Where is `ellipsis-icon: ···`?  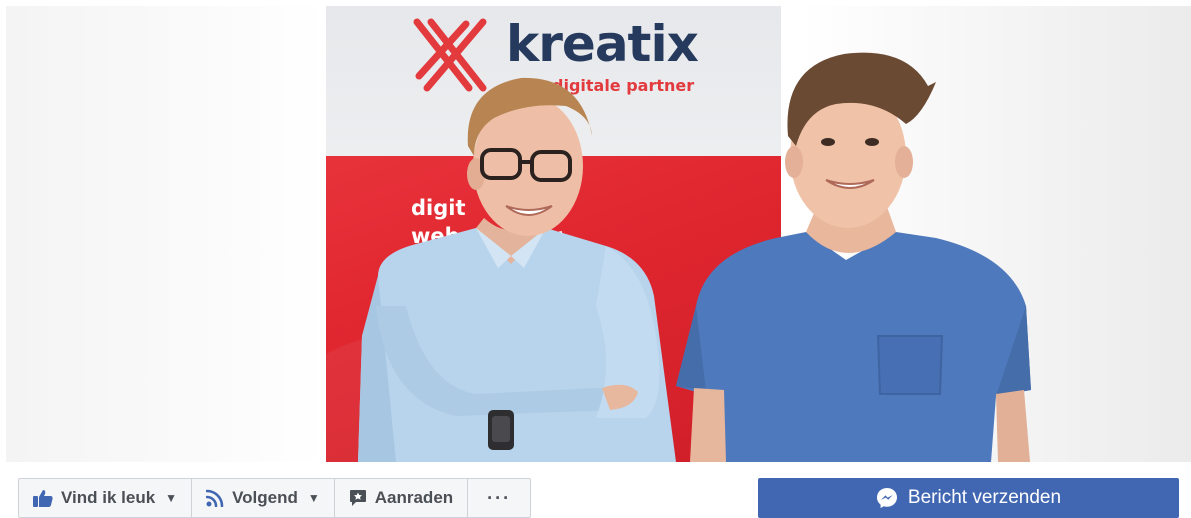 ellipsis-icon: ··· is located at coordinates (499, 497).